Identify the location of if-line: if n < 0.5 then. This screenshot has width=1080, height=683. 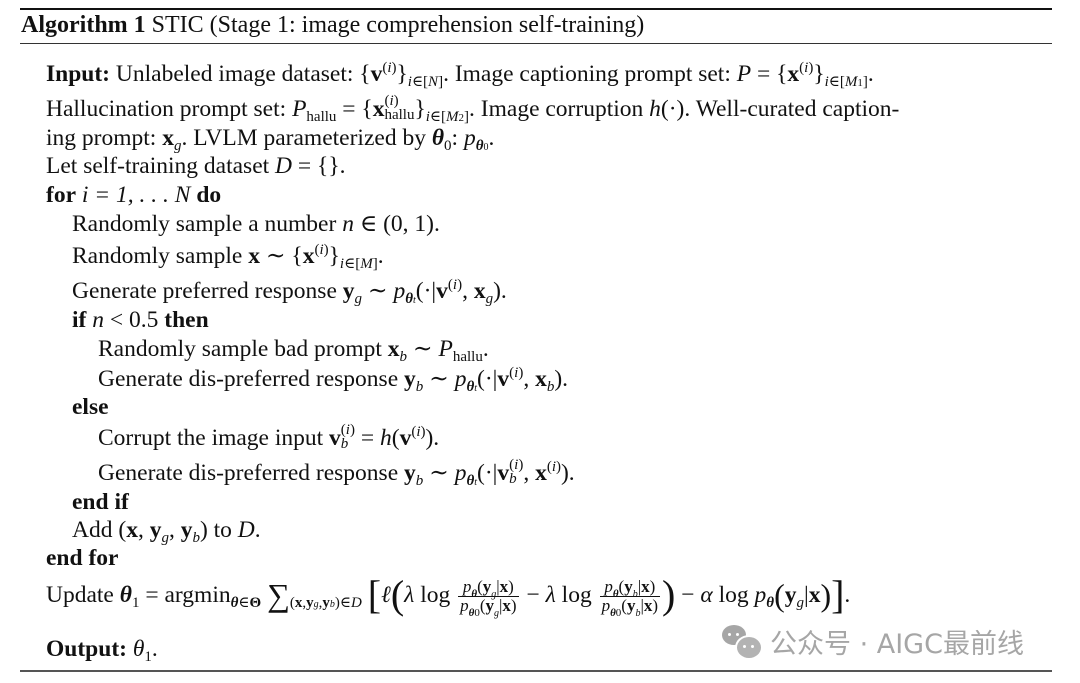
(140, 320).